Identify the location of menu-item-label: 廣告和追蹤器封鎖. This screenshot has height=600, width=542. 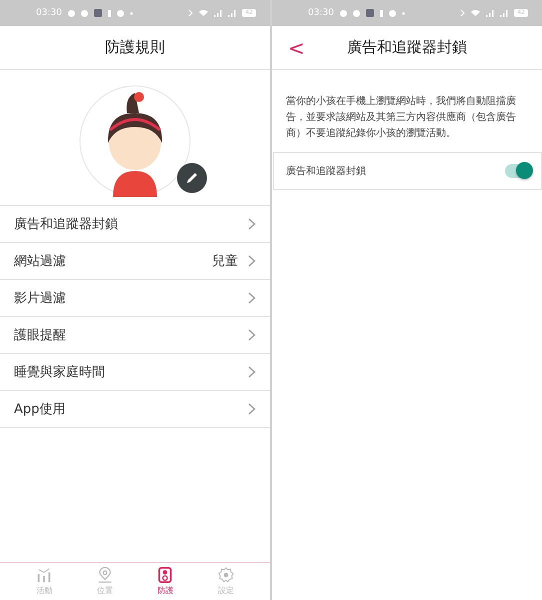
(66, 224).